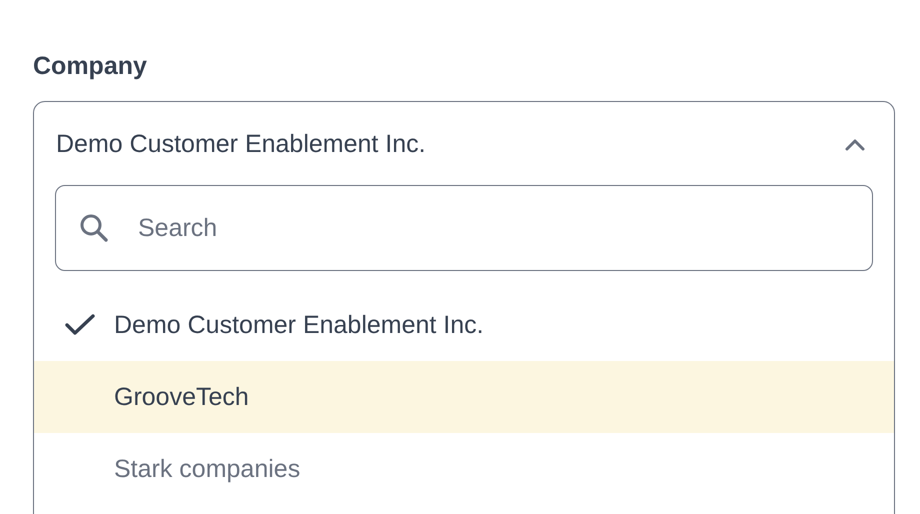 This screenshot has width=920, height=514. Describe the element at coordinates (855, 145) in the screenshot. I see `chevron-icon` at that location.